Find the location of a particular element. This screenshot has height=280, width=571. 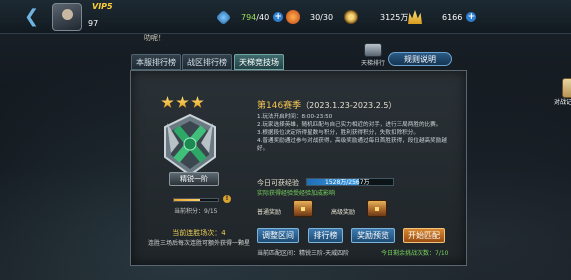

add-energy-button: + is located at coordinates (278, 17).